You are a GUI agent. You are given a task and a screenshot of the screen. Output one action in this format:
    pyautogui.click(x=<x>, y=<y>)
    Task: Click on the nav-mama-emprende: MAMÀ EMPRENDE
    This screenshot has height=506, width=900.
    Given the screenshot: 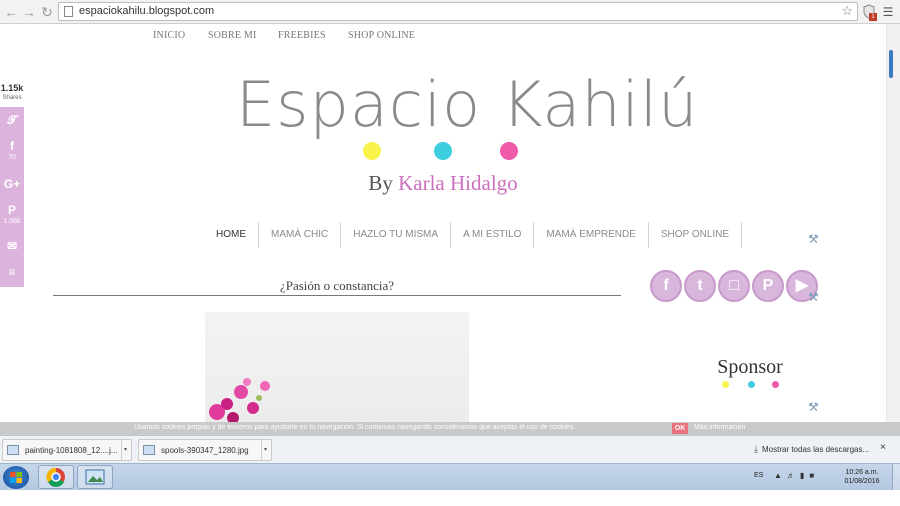 What is the action you would take?
    pyautogui.click(x=591, y=235)
    